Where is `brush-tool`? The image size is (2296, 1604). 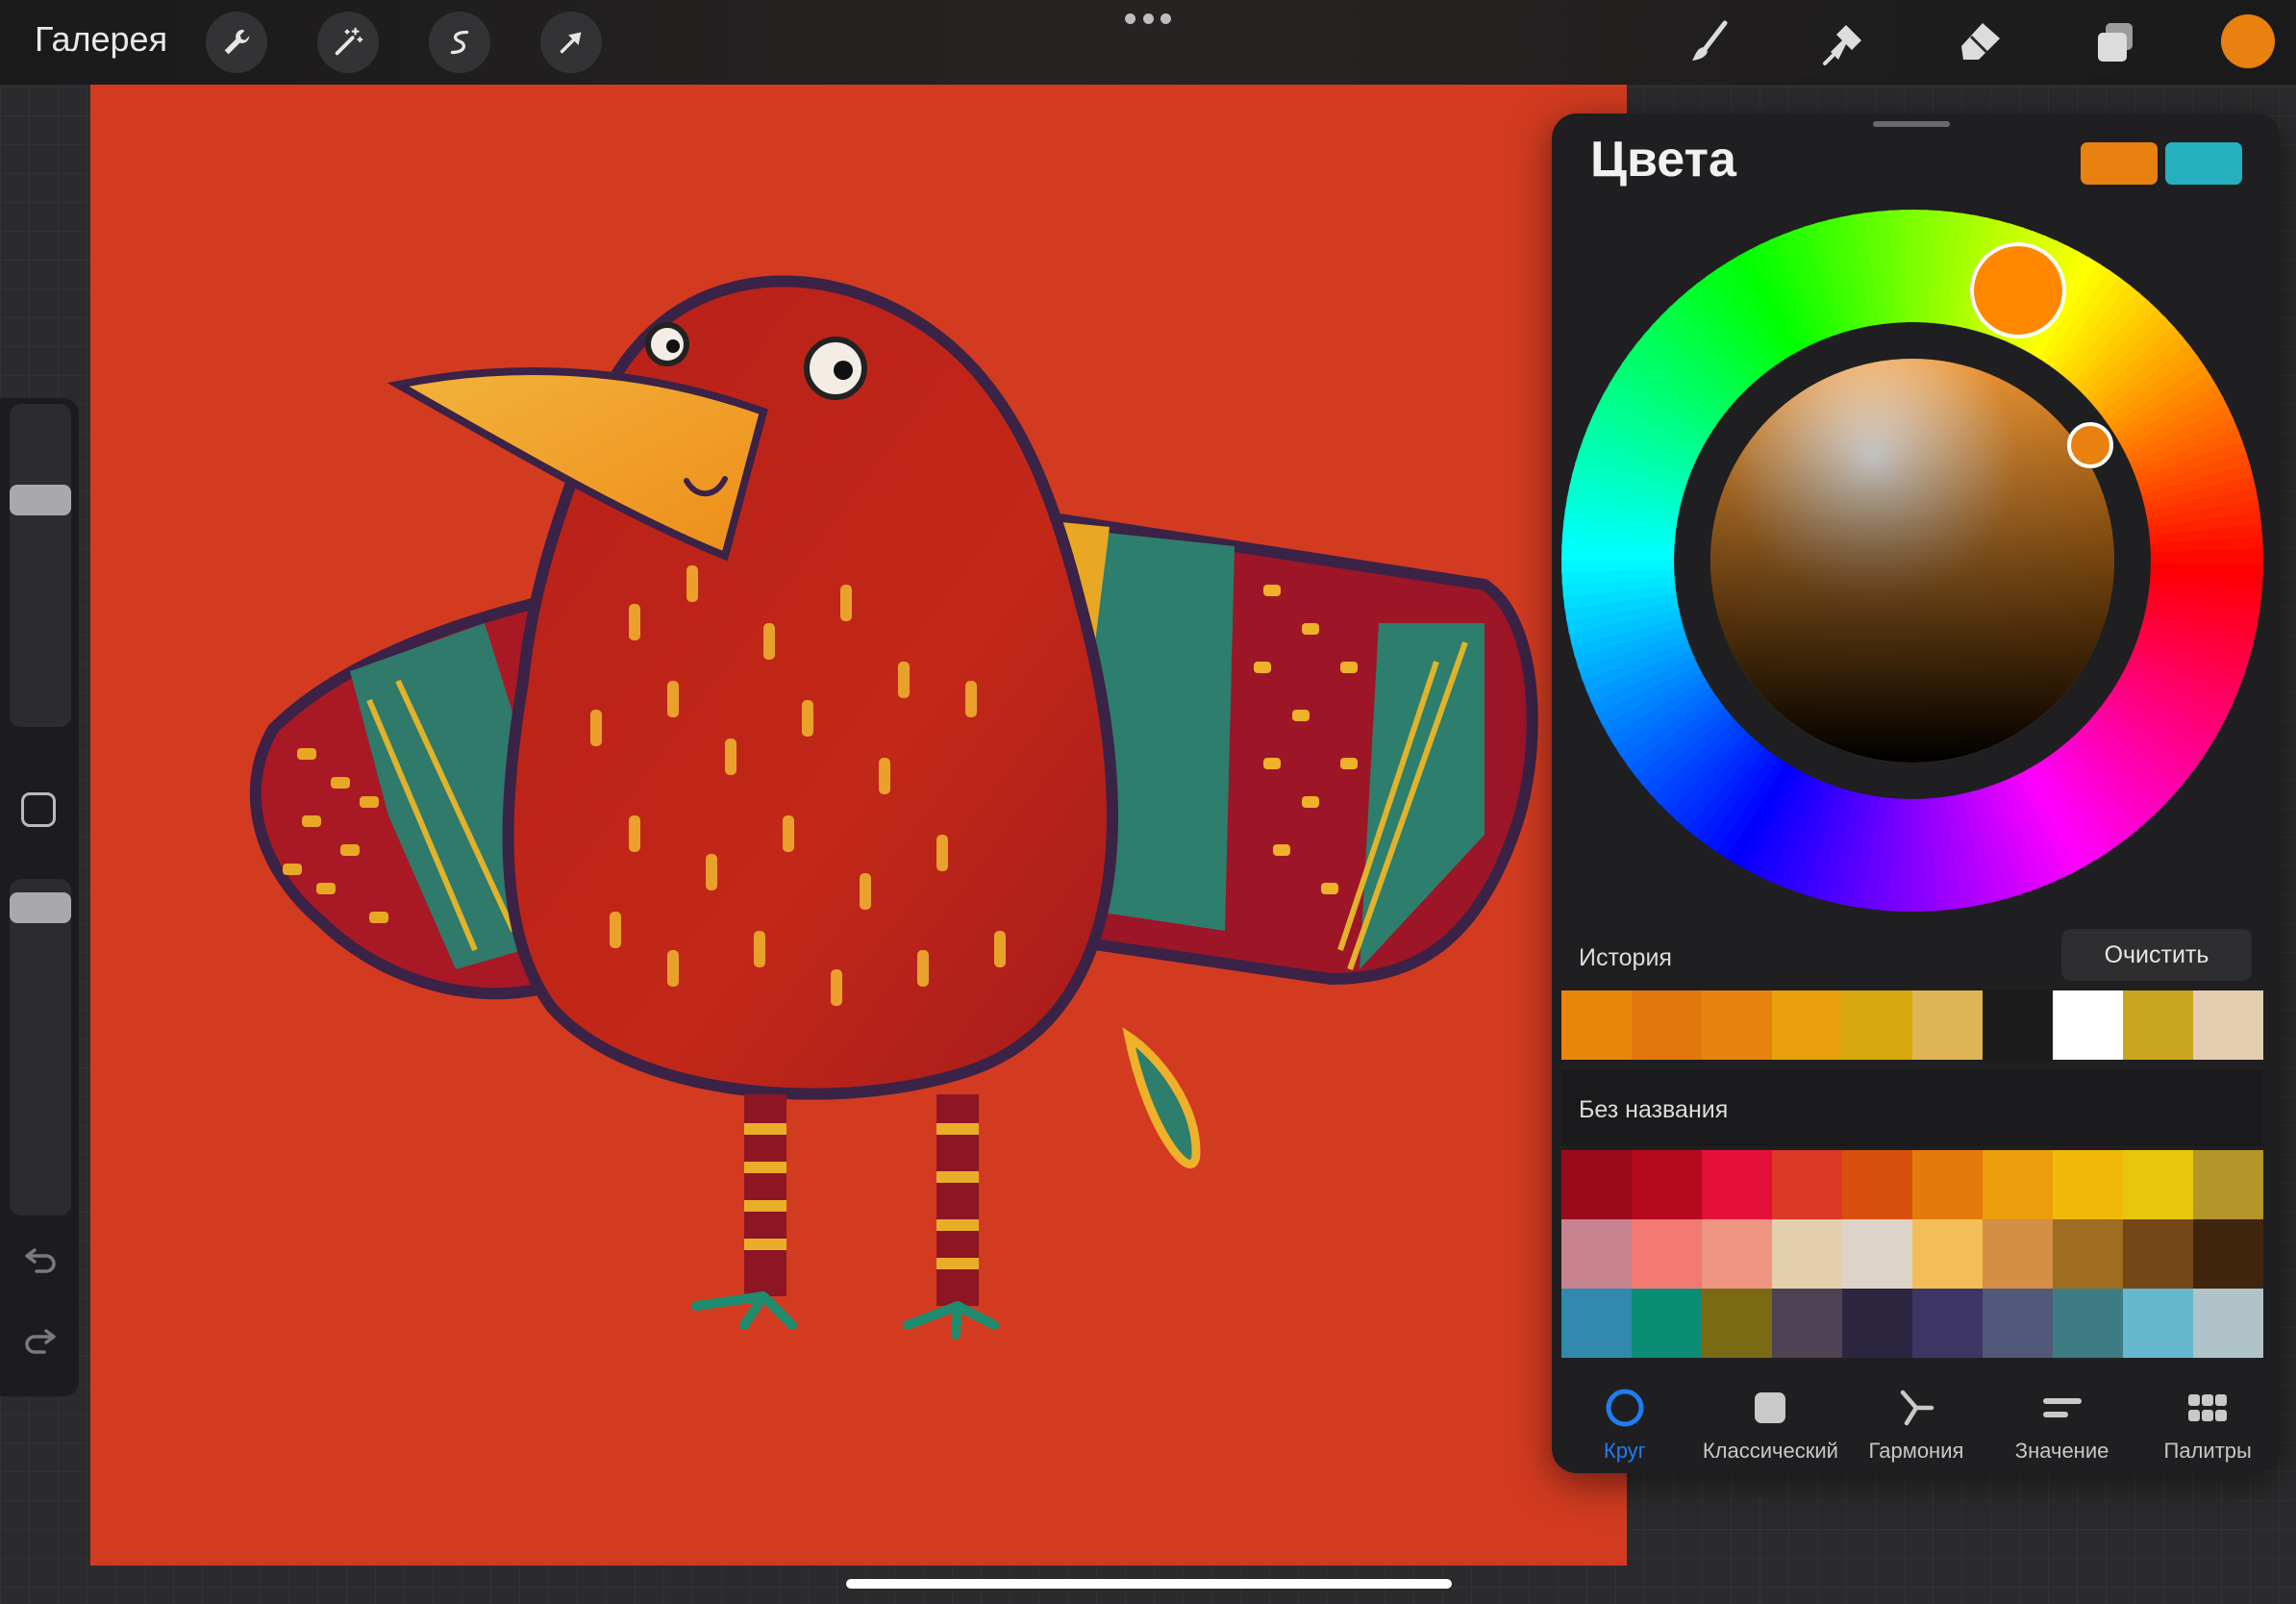
brush-tool is located at coordinates (1709, 42).